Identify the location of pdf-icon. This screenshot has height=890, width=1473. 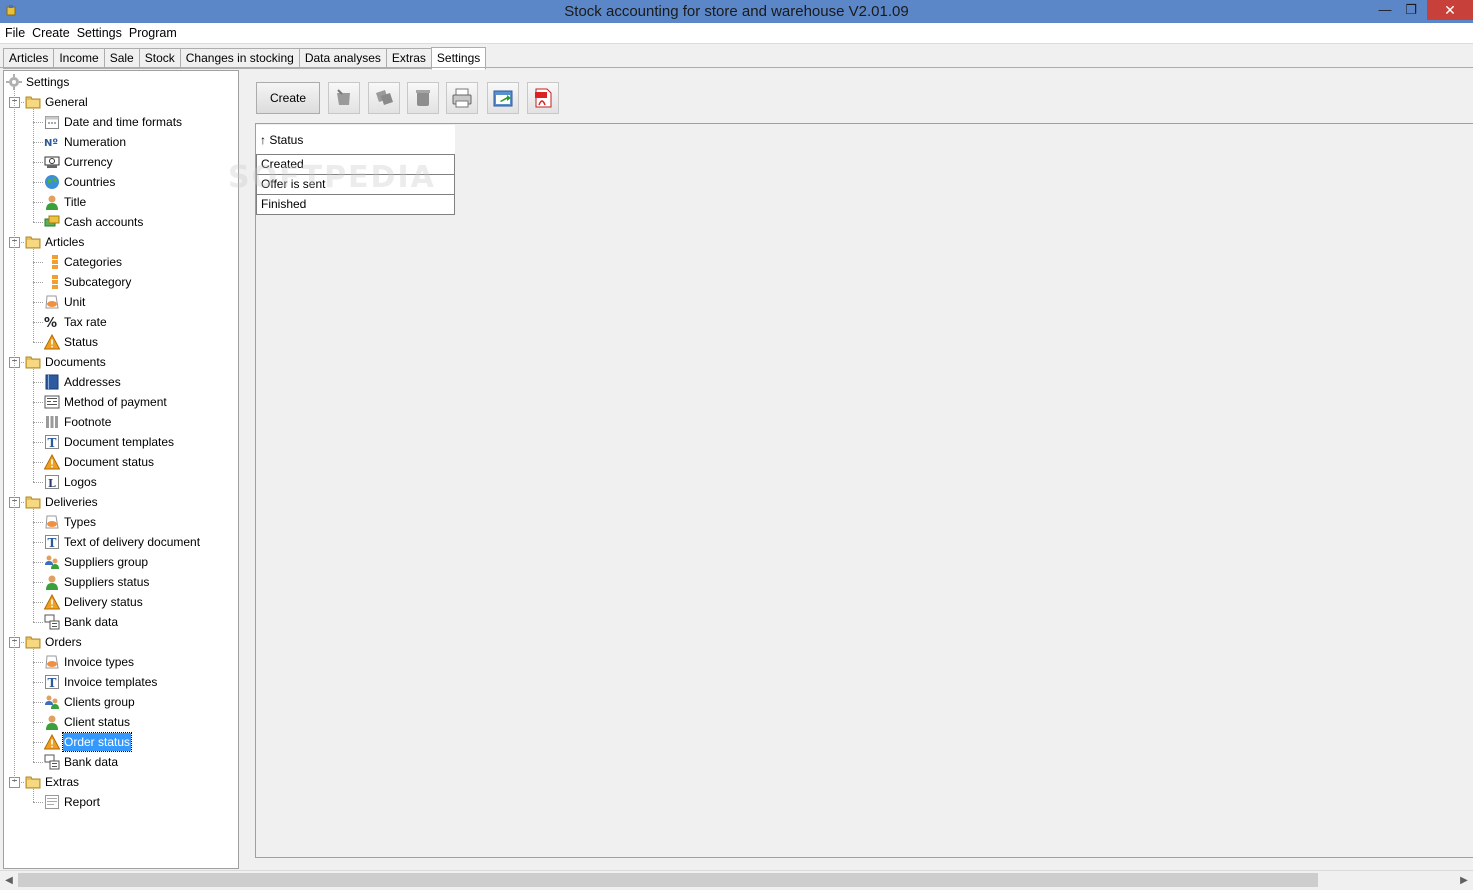
(543, 98).